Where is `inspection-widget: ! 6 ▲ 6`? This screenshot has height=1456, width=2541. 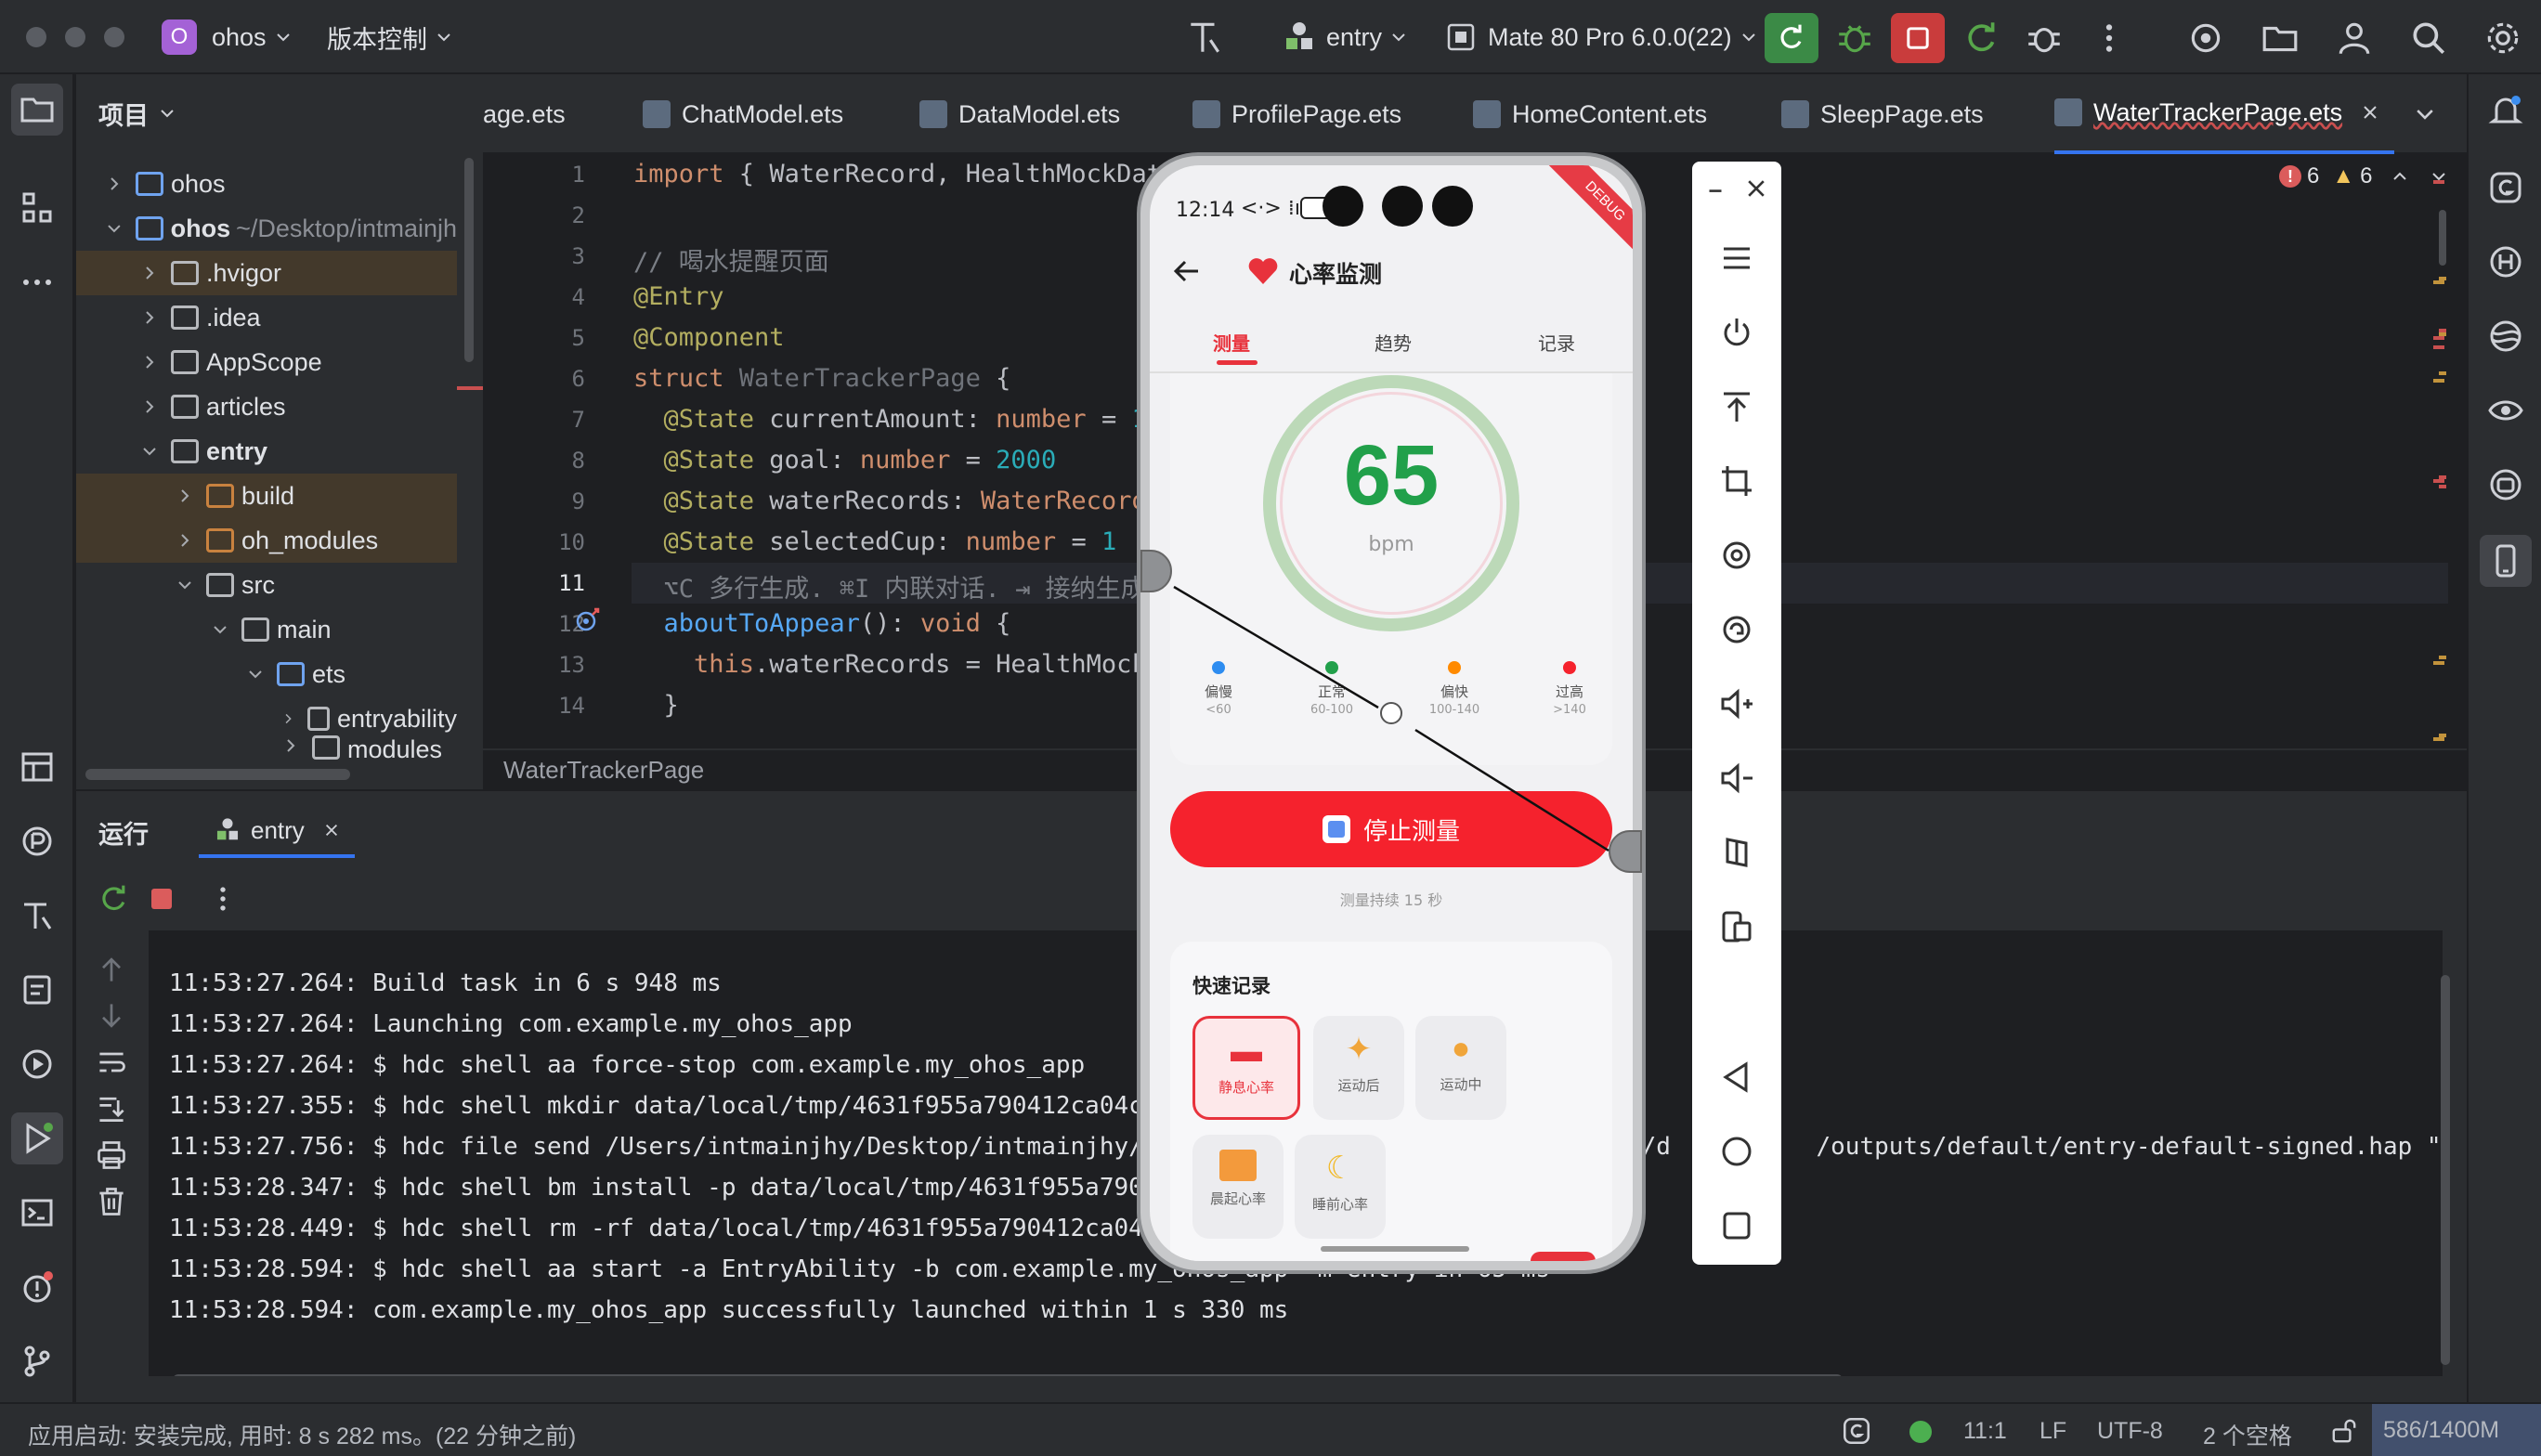 inspection-widget: ! 6 ▲ 6 is located at coordinates (2363, 176).